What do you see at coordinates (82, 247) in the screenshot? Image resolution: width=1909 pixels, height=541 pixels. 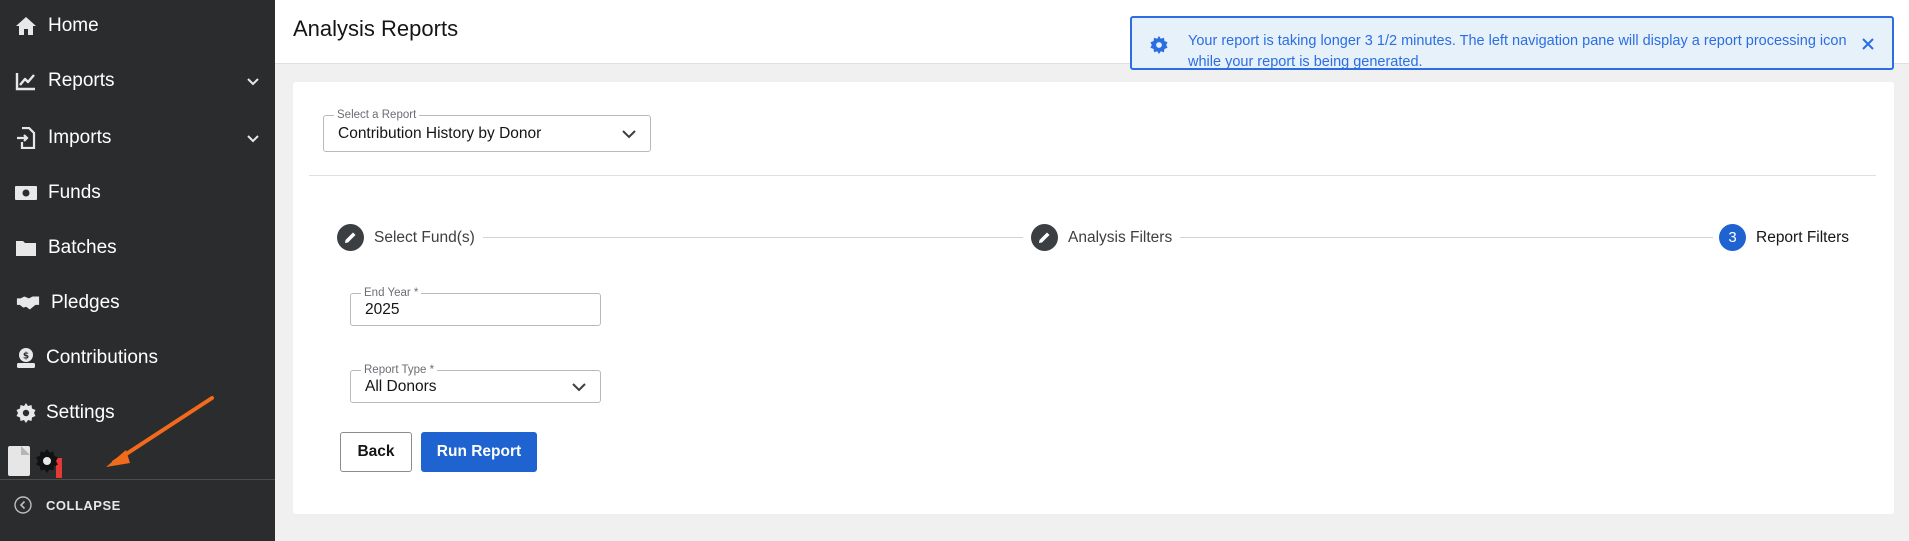 I see `sidebar-item-label: Batches` at bounding box center [82, 247].